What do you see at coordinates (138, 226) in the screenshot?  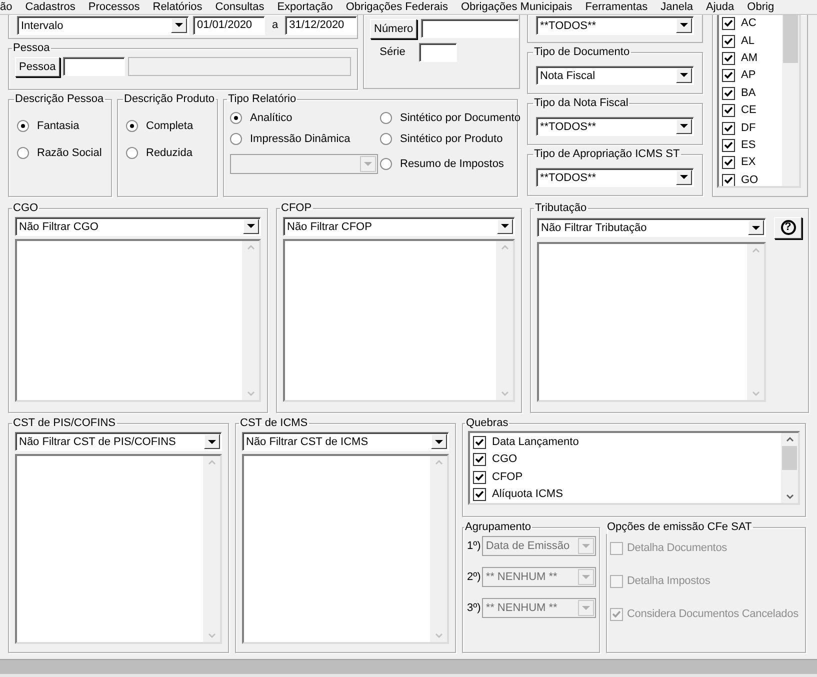 I see `filter-dropdown: Não Filtrar CGO` at bounding box center [138, 226].